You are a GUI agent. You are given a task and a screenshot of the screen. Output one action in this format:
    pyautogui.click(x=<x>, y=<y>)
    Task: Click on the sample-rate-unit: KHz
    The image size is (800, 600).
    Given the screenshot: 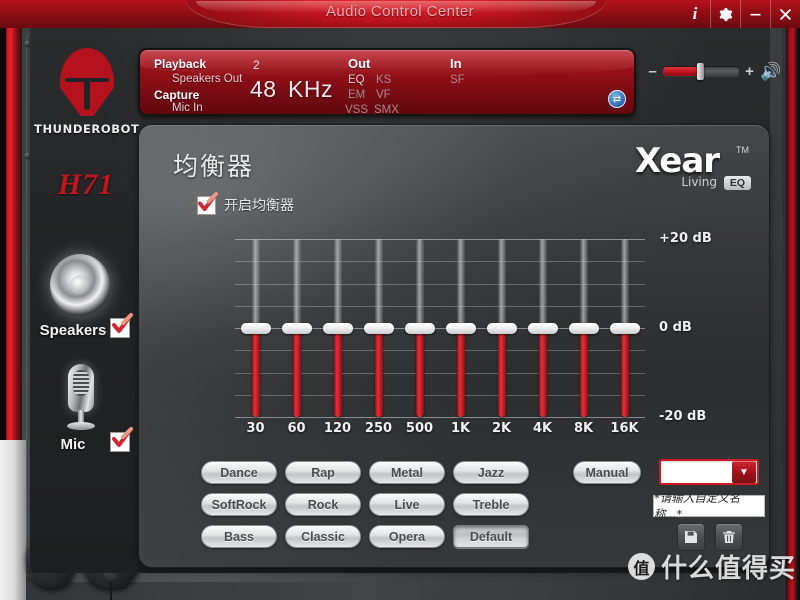 What is the action you would take?
    pyautogui.click(x=310, y=89)
    